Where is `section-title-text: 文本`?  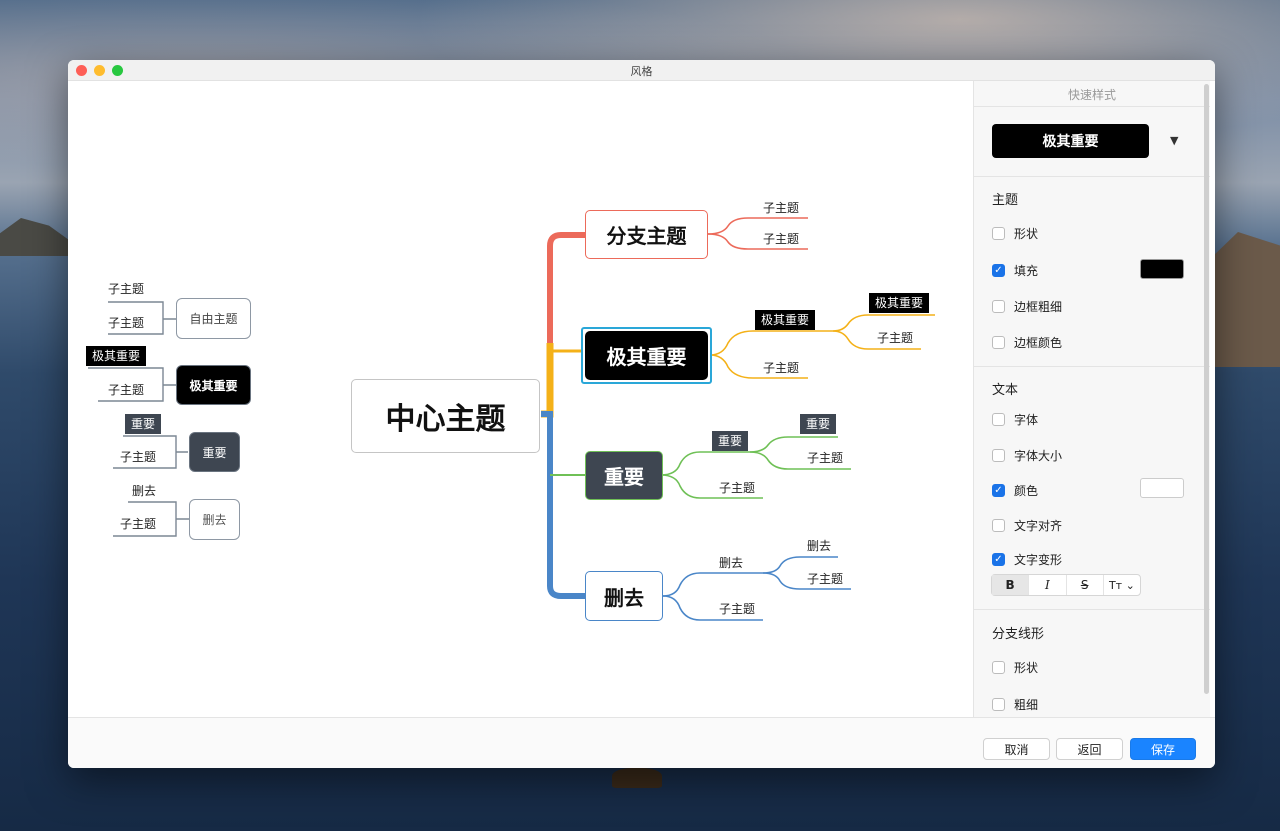 section-title-text: 文本 is located at coordinates (1005, 390).